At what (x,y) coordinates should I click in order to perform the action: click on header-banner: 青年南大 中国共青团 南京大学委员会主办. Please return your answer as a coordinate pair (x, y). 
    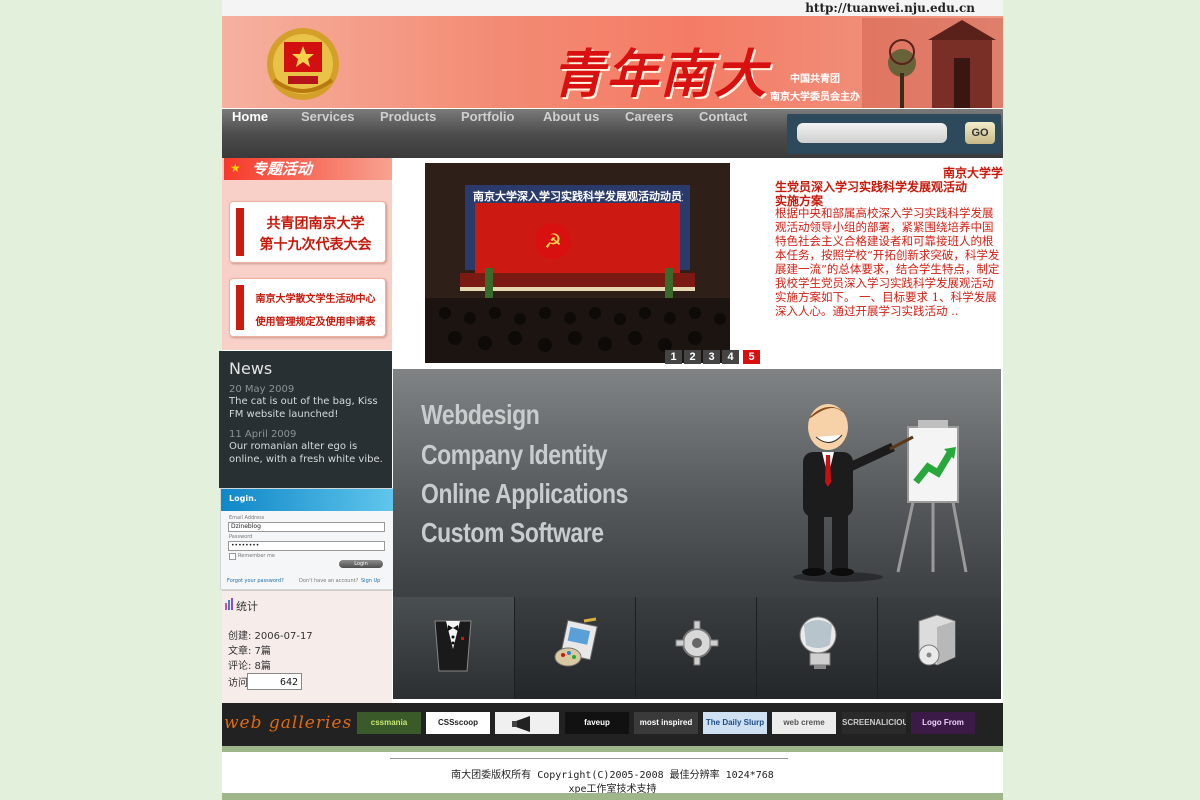
    Looking at the image, I should click on (612, 62).